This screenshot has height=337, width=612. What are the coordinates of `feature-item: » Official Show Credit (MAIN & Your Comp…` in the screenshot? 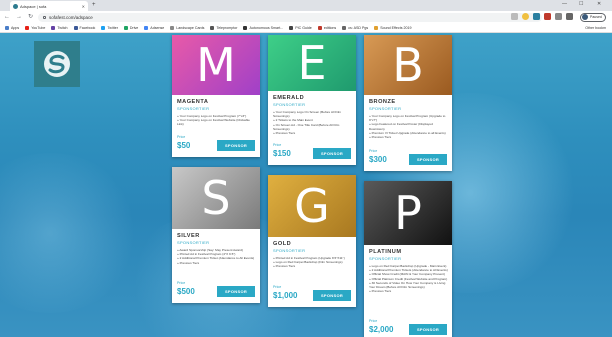 It's located at (407, 274).